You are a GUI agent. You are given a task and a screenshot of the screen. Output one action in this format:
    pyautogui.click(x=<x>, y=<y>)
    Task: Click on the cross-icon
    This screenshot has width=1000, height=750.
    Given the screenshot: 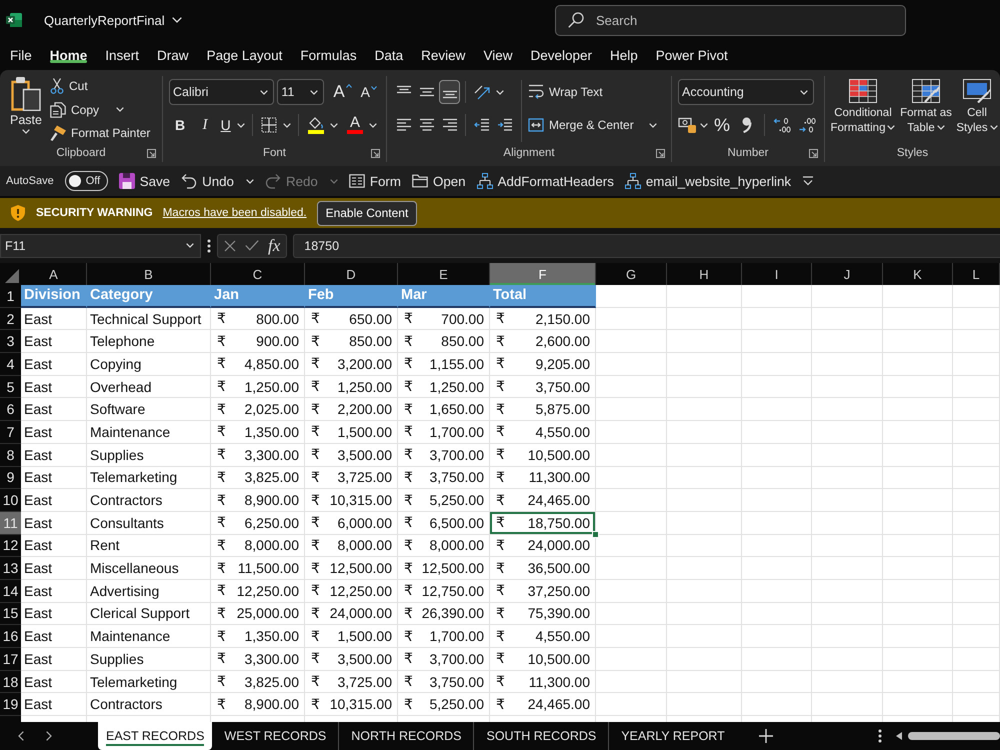 What is the action you would take?
    pyautogui.click(x=230, y=246)
    